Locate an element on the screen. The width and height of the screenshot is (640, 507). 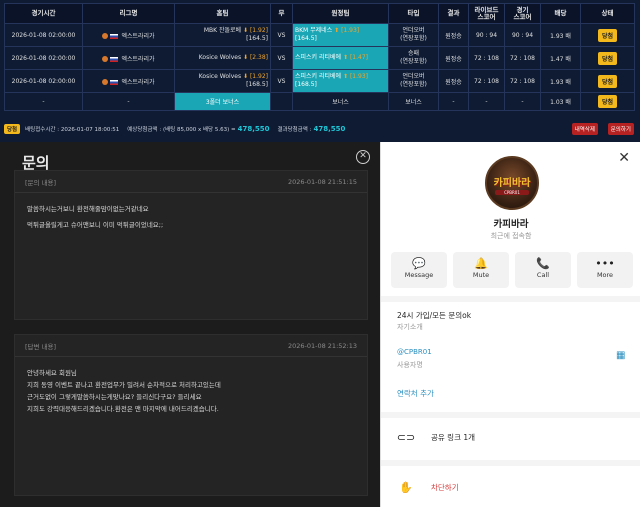
column-header: 경기 스코어 is located at coordinates (522, 13).